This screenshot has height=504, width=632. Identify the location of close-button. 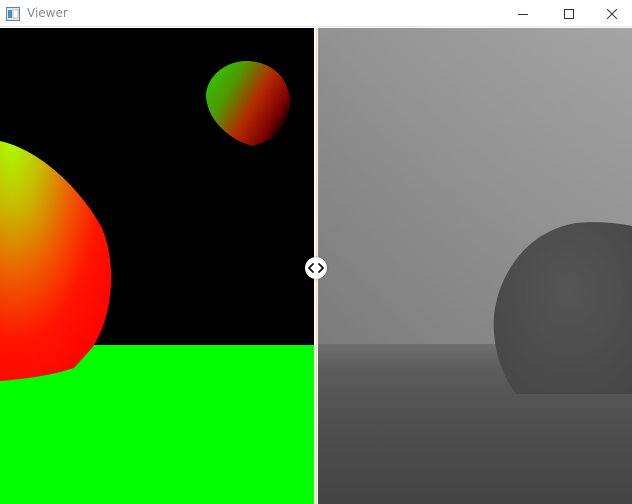
(611, 13).